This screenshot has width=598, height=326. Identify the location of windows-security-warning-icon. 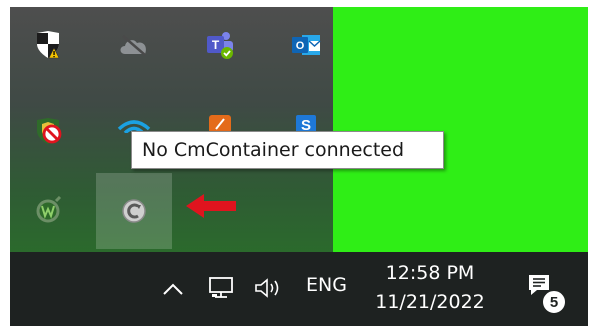
(48, 45).